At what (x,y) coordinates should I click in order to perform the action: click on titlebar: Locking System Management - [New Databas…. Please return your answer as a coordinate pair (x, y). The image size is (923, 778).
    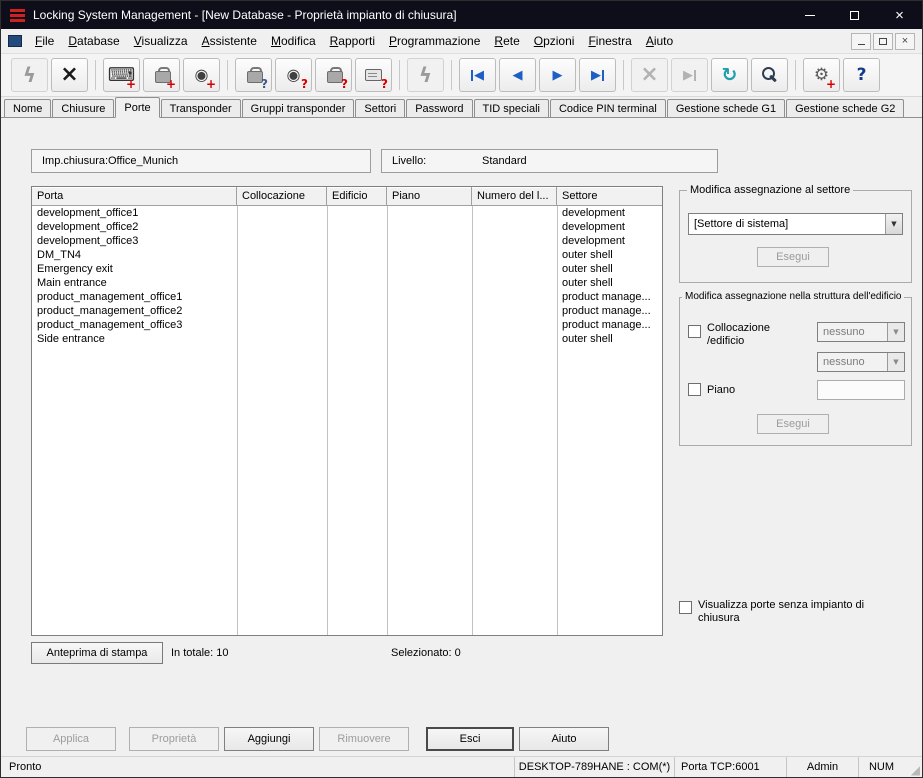
    Looking at the image, I should click on (461, 15).